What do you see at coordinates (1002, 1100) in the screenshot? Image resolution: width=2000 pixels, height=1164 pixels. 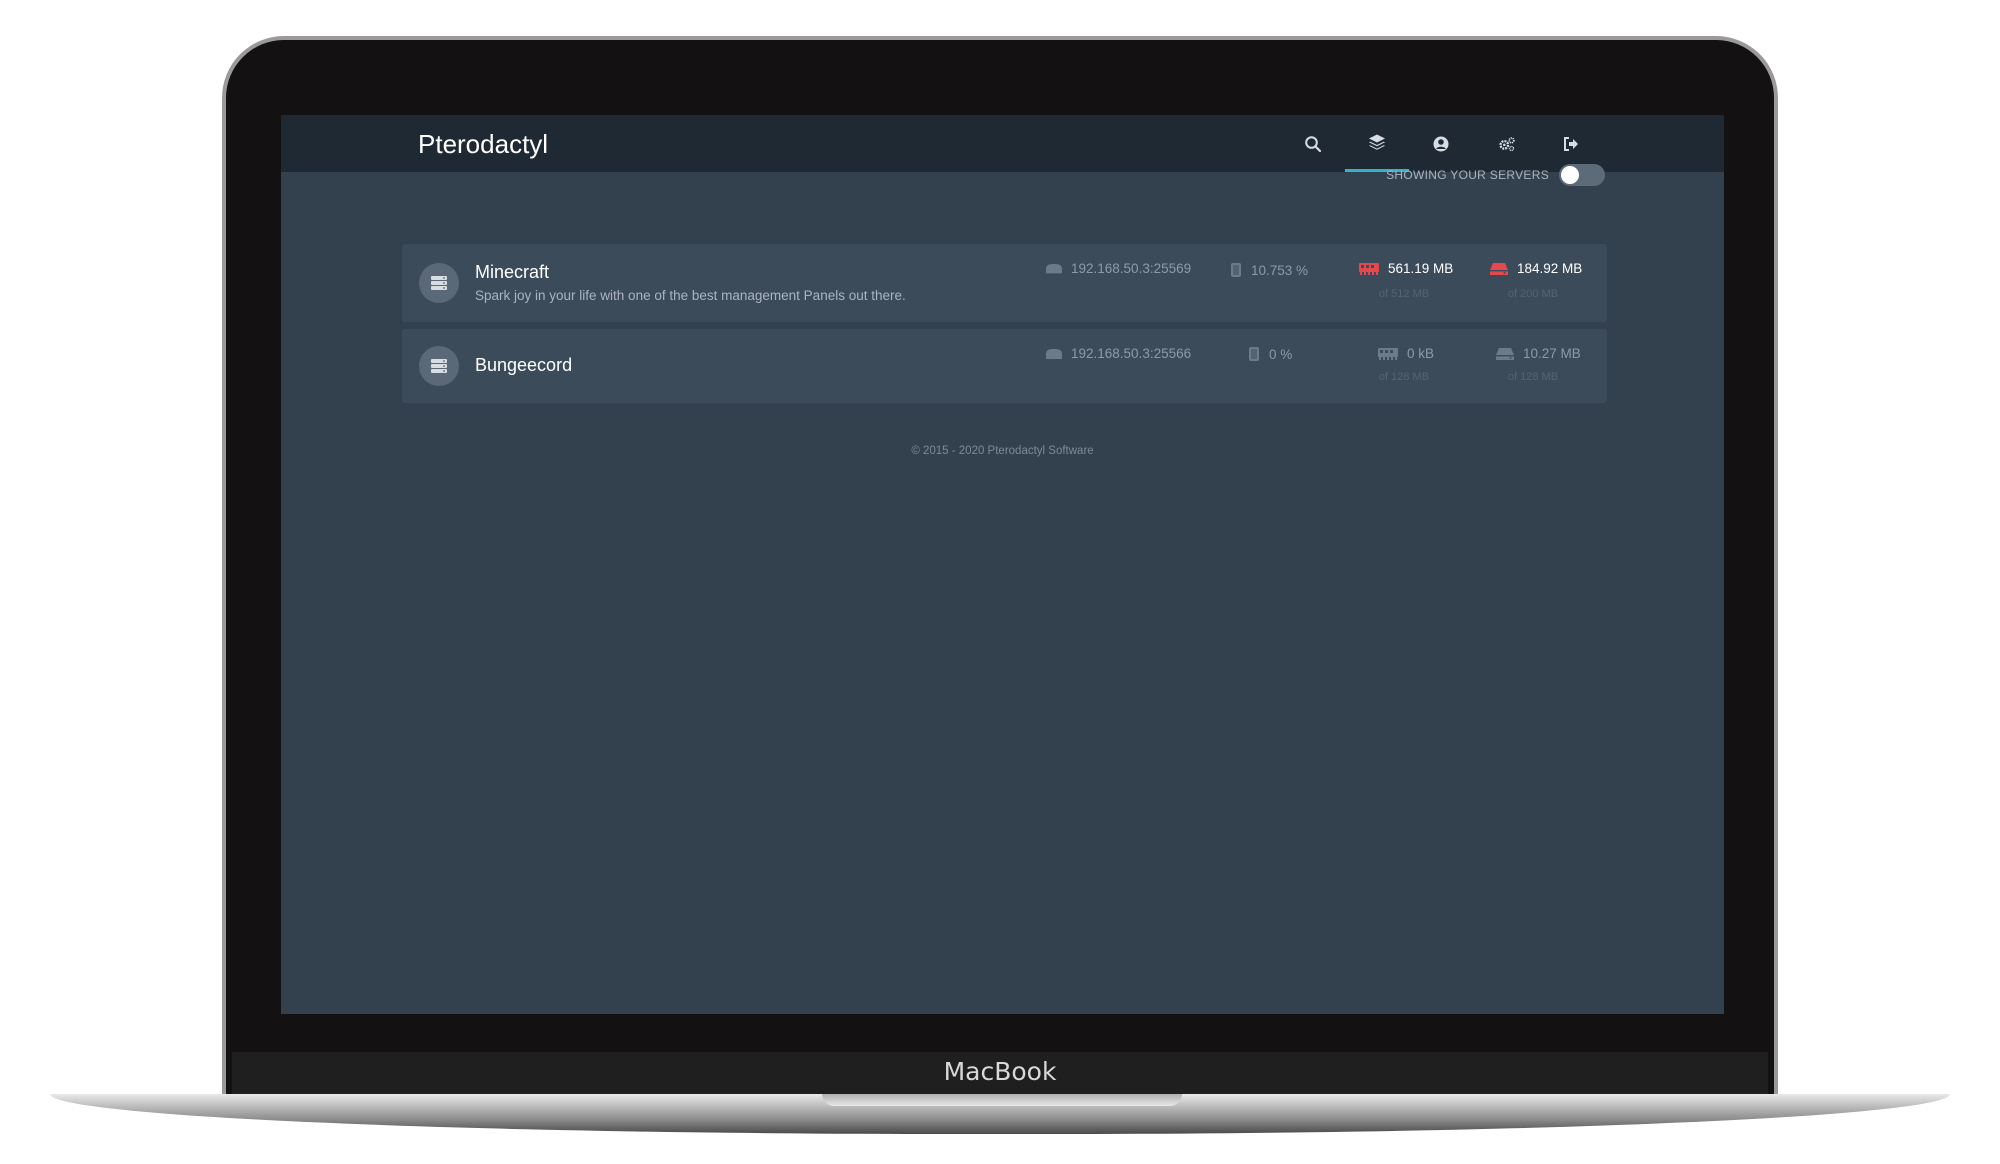 I see `laptop-notch` at bounding box center [1002, 1100].